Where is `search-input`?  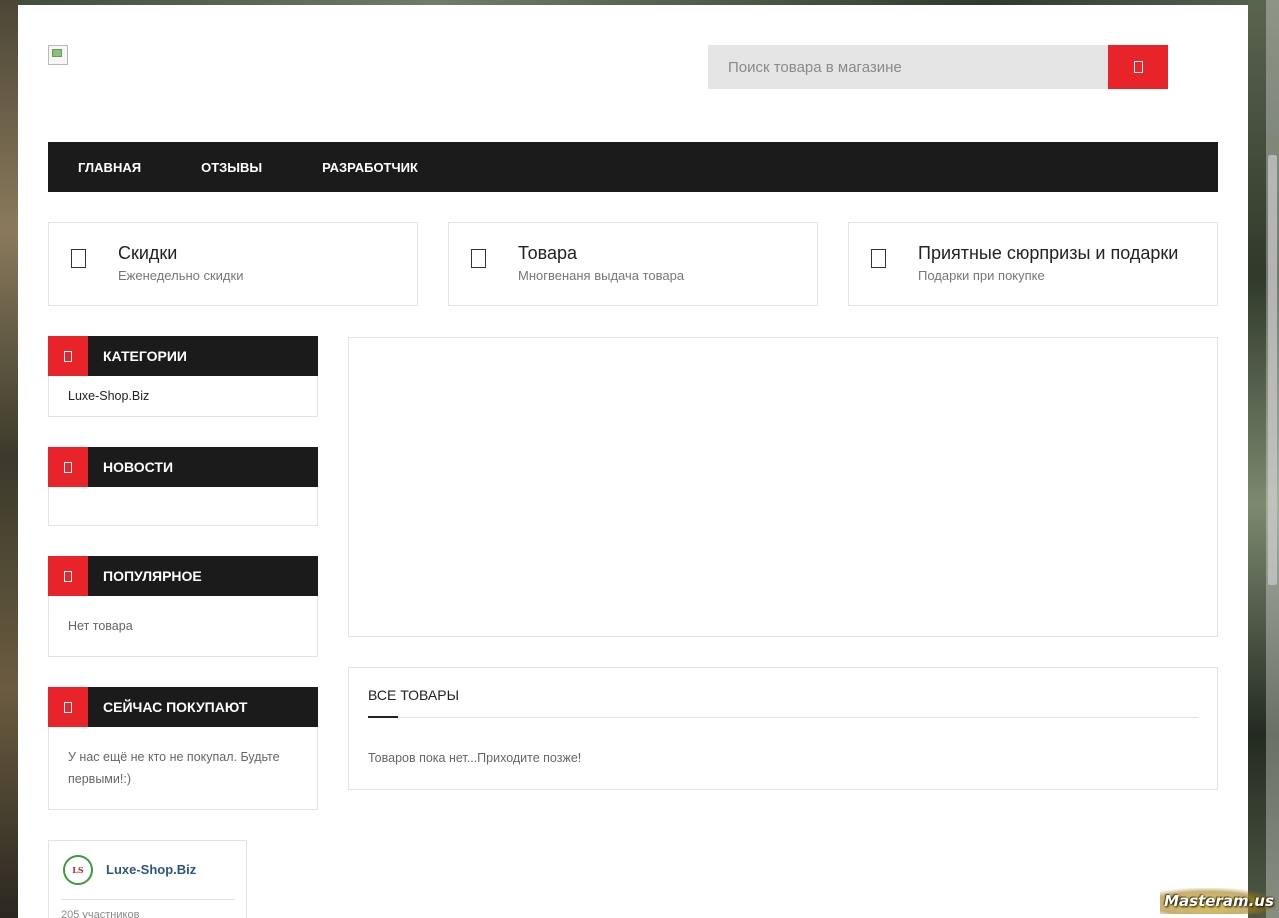 search-input is located at coordinates (908, 67).